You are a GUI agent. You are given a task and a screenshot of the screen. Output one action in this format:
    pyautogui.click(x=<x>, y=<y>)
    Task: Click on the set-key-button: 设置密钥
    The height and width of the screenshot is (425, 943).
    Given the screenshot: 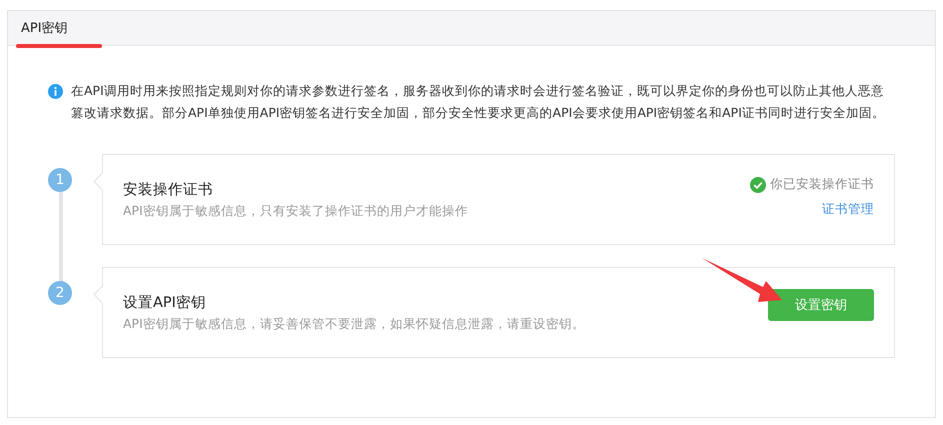 What is the action you would take?
    pyautogui.click(x=821, y=305)
    